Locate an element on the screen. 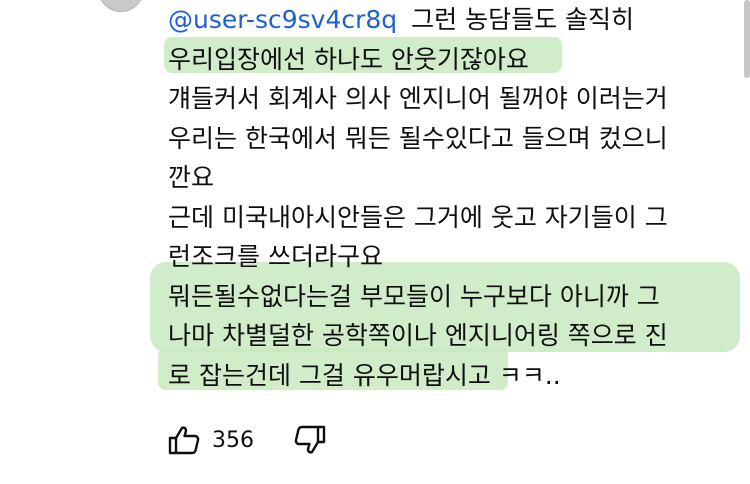 The width and height of the screenshot is (750, 484). like-count: 356 is located at coordinates (233, 440).